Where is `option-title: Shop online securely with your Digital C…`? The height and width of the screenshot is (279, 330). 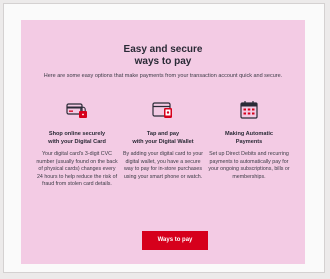
option-title: Shop online securely with your Digital C… is located at coordinates (77, 138).